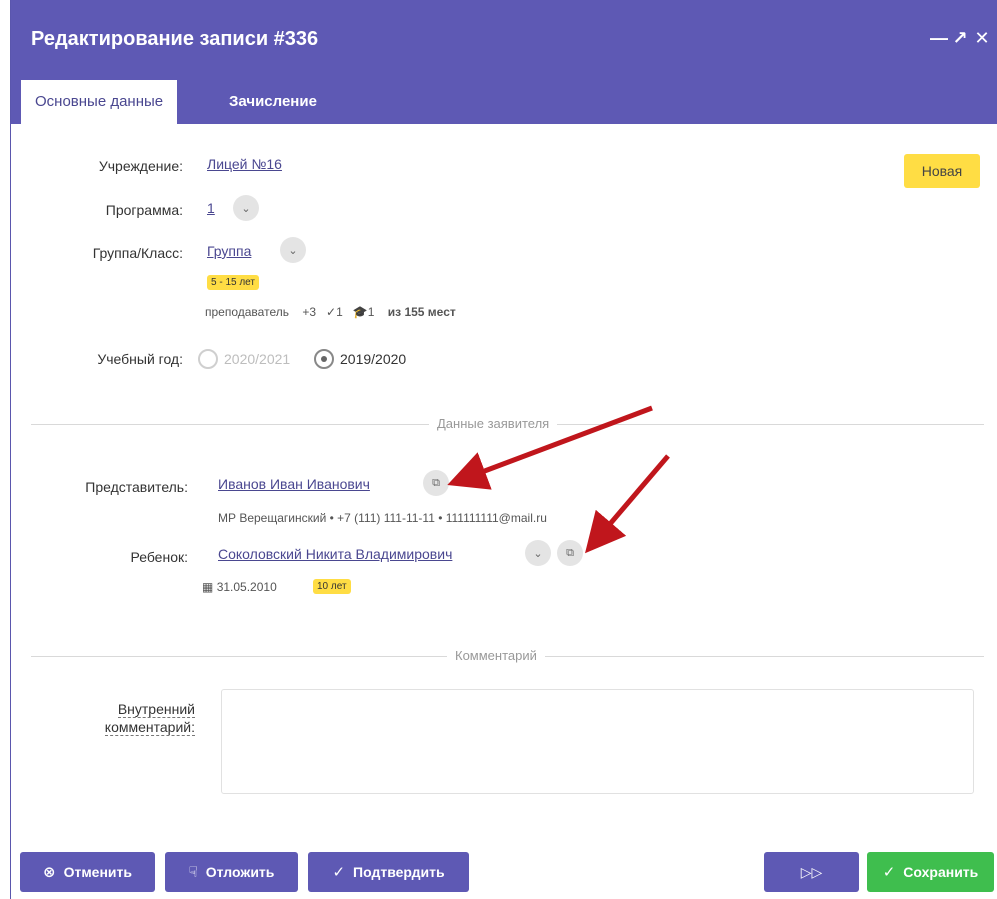  I want to click on group-dropdown-button: ⌄, so click(293, 250).